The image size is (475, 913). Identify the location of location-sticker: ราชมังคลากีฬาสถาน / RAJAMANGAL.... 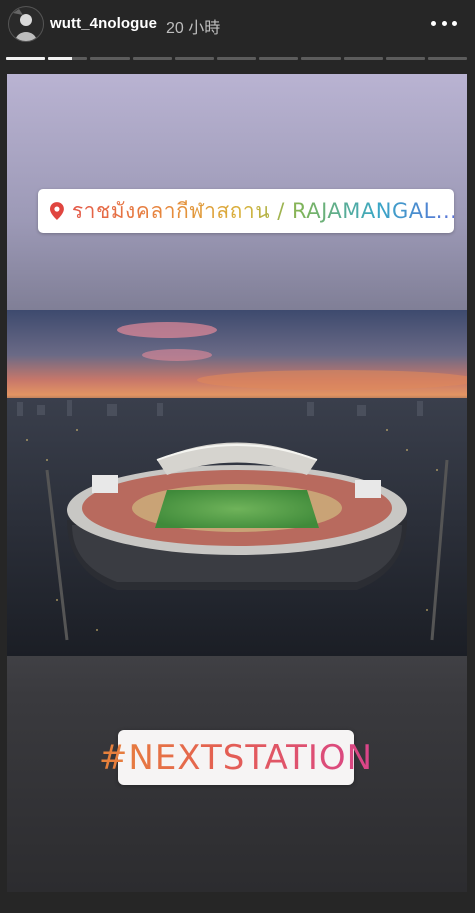
(246, 211).